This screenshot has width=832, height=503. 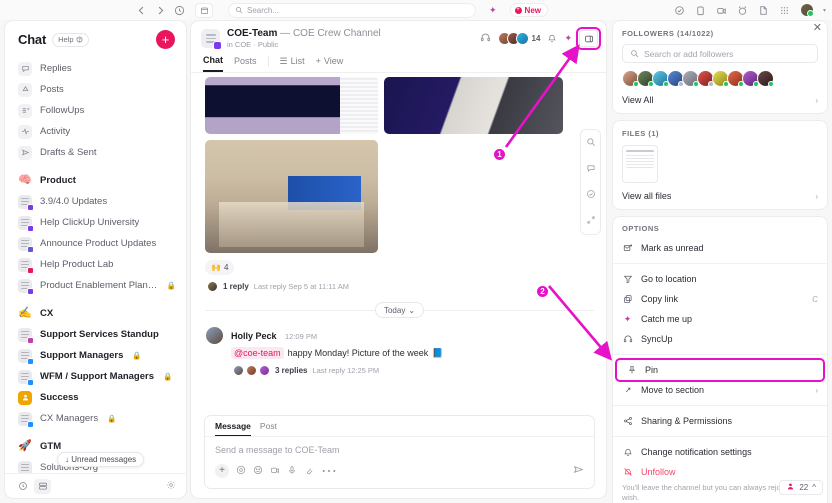 I want to click on comment-icon, so click(x=591, y=169).